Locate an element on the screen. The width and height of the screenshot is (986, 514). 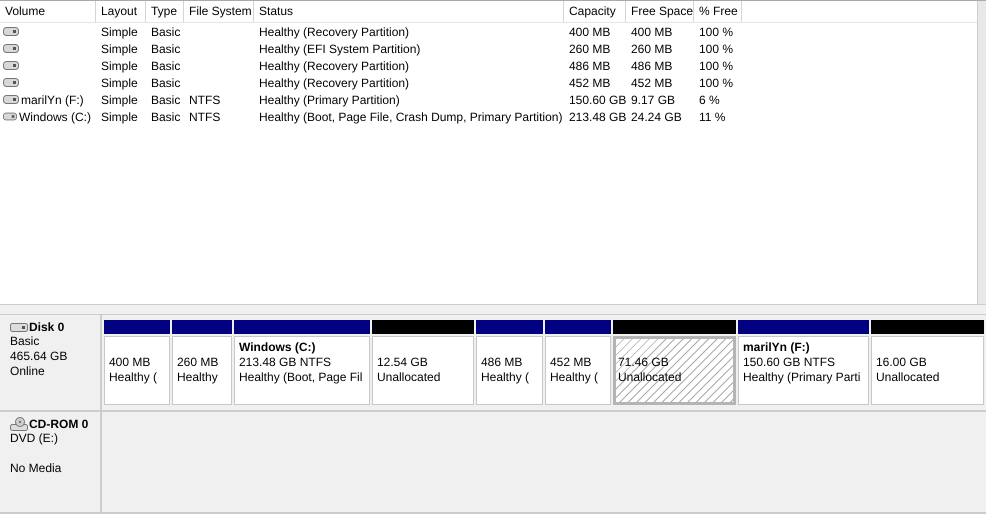
partition-block: Windows (C:) 213.48 GB NTFS Healthy (Boot, Page Fil is located at coordinates (302, 370).